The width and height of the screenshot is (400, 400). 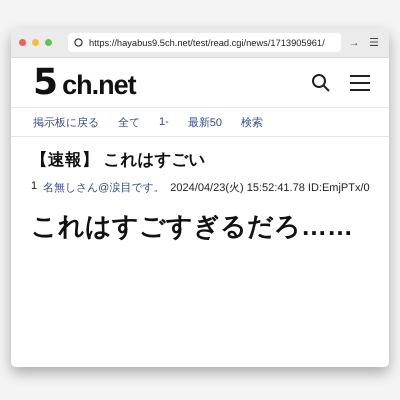 I want to click on url-text: https://hayabus9.5ch.net/test/read.cgi/news/1713905961/, so click(x=207, y=43).